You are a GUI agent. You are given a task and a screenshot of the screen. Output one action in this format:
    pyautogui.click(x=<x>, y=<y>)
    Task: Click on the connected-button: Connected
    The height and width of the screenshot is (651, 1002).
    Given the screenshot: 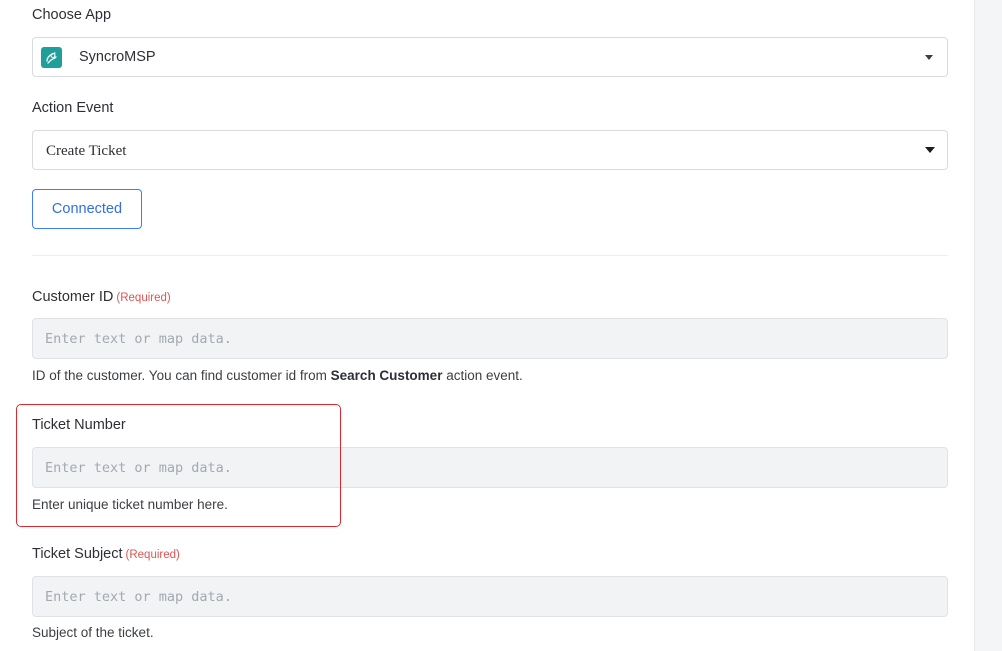 What is the action you would take?
    pyautogui.click(x=87, y=209)
    